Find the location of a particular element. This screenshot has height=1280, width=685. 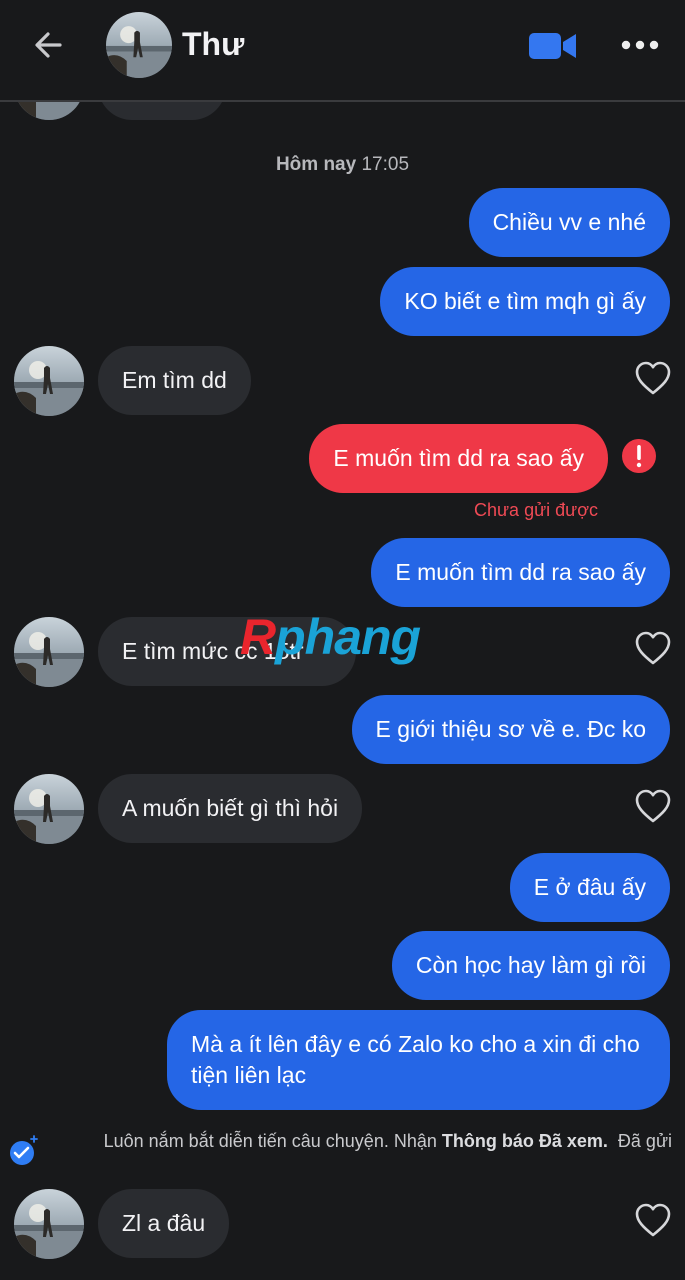

message-text: E giới thiệu sơ về e. Đc ko is located at coordinates (511, 729).